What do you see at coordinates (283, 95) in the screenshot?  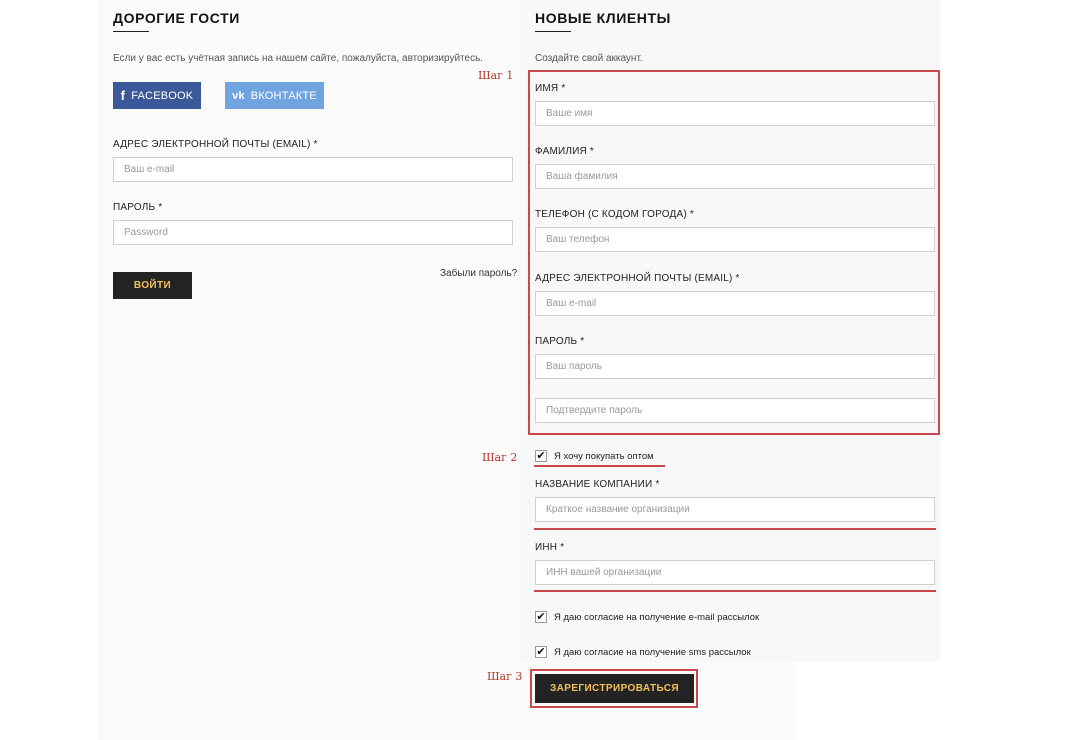 I see `vk-label: ВКОНТАКТЕ` at bounding box center [283, 95].